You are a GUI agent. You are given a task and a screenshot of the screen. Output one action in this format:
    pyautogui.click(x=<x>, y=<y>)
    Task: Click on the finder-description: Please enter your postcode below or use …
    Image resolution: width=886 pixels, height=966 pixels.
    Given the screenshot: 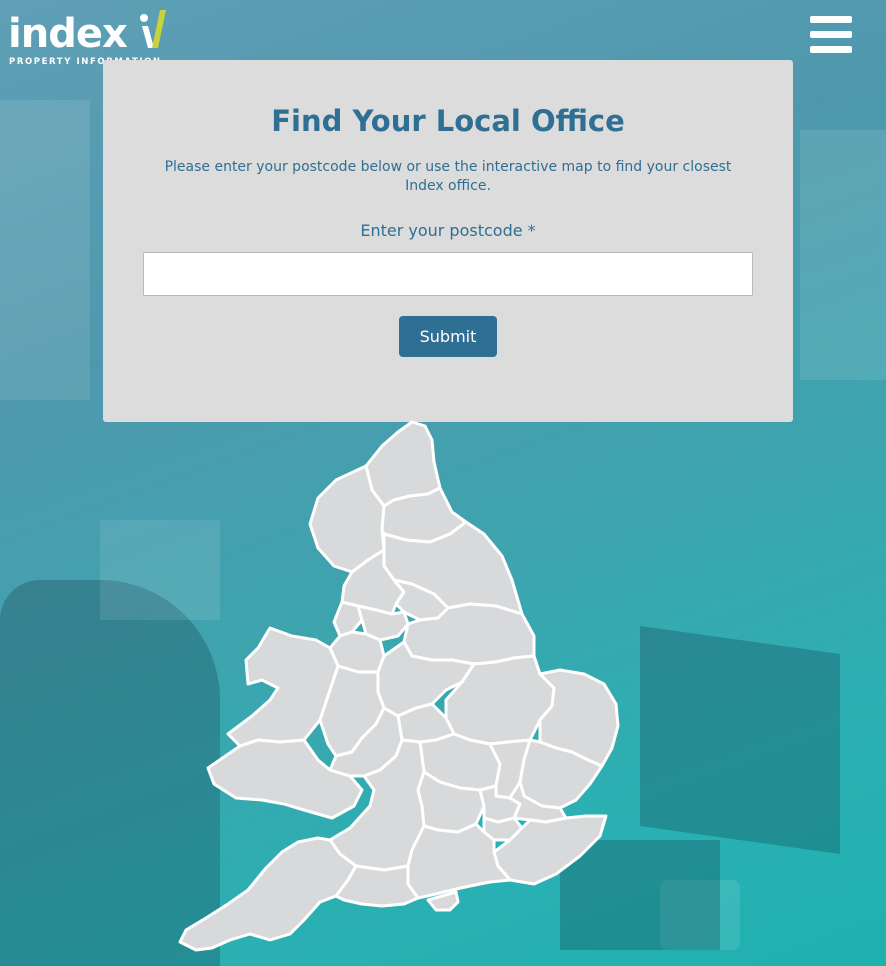 What is the action you would take?
    pyautogui.click(x=448, y=176)
    